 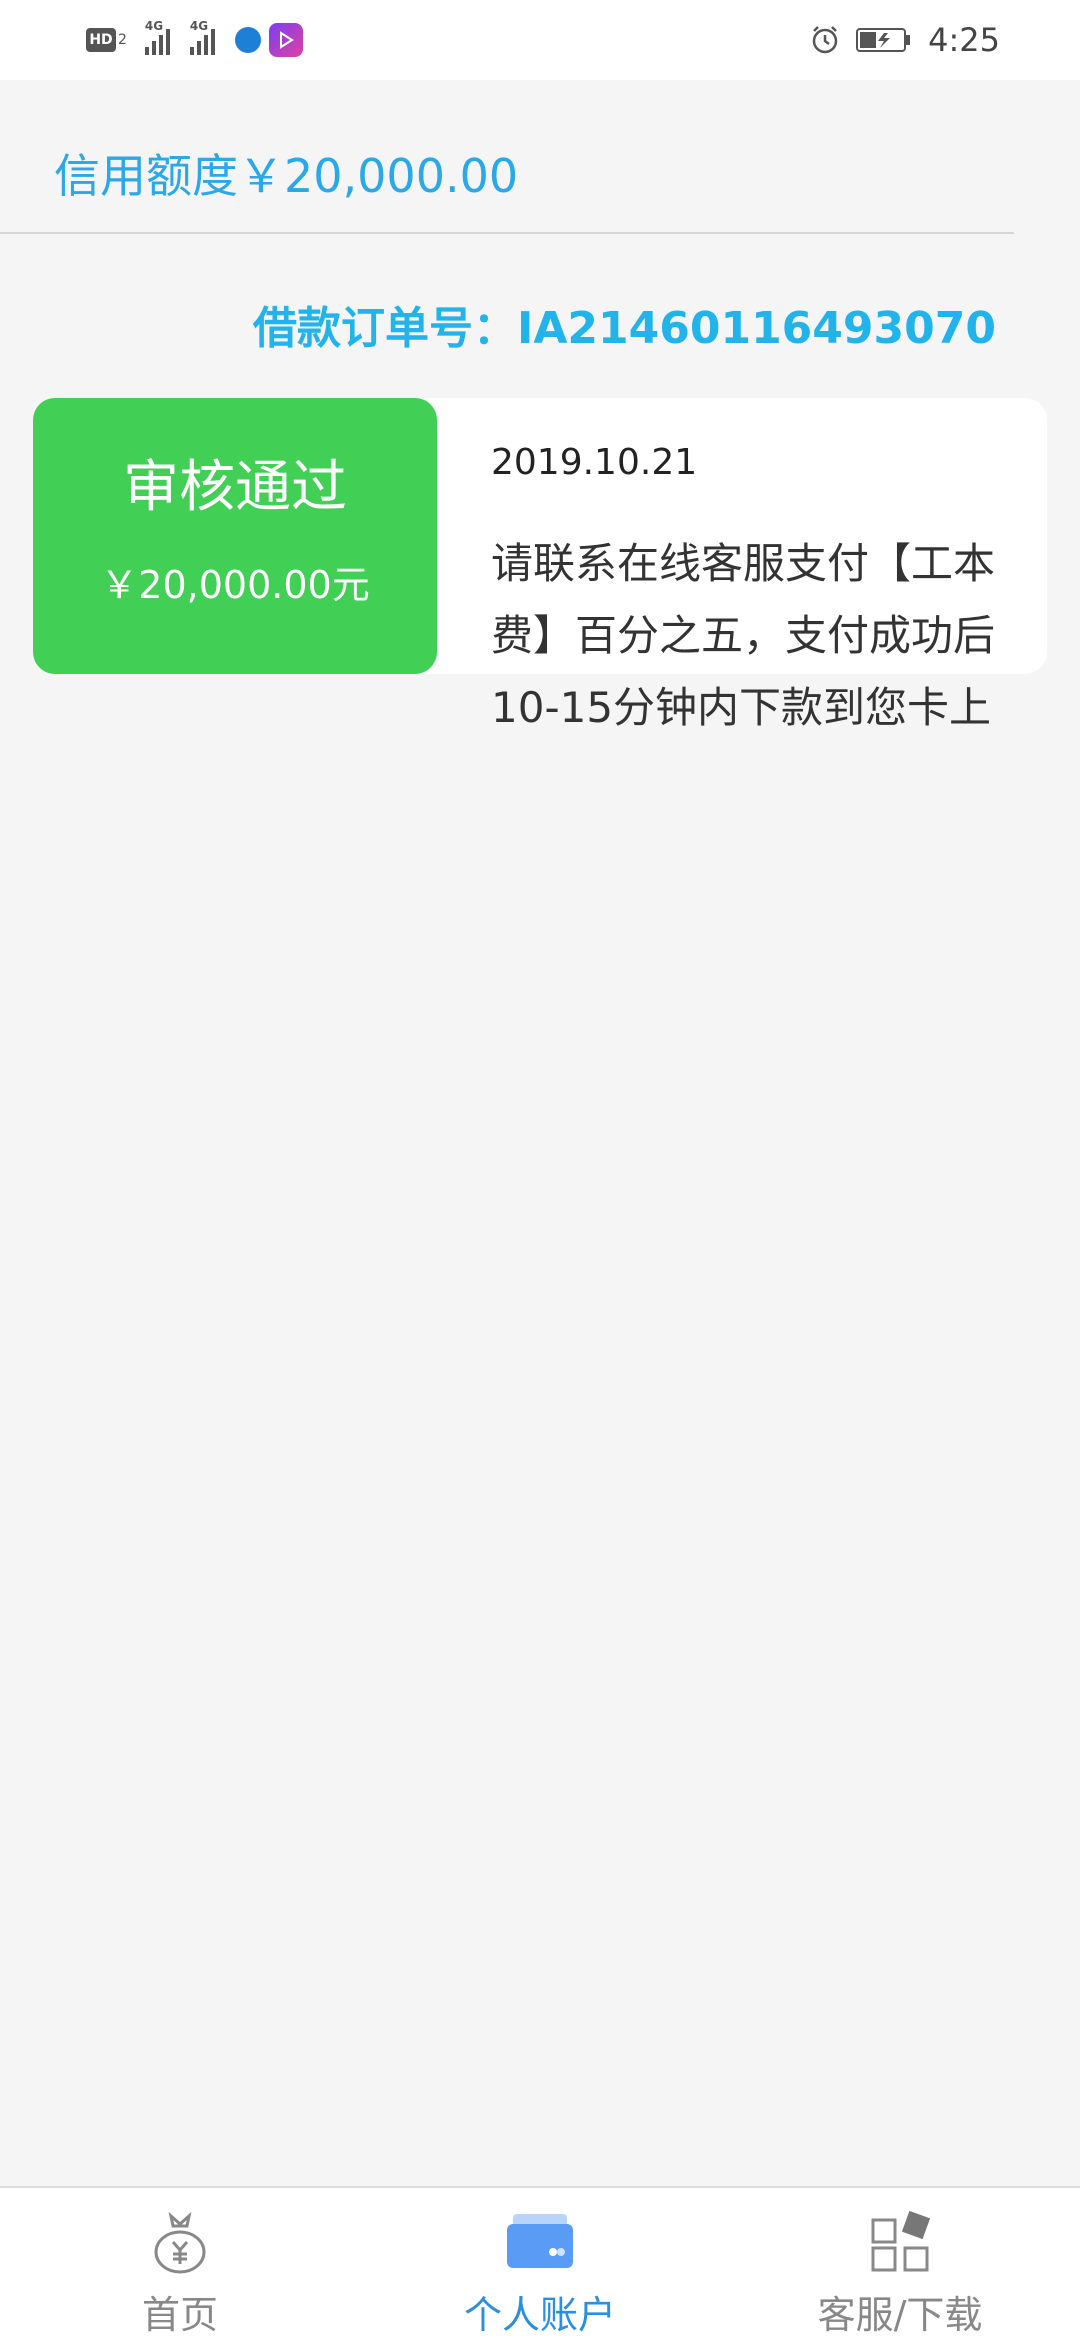 I want to click on payment-instruction-message: 请联系在线客服支付【工本费】百分之五，支付成功后10-15分钟内下款到您卡上, so click(x=743, y=635).